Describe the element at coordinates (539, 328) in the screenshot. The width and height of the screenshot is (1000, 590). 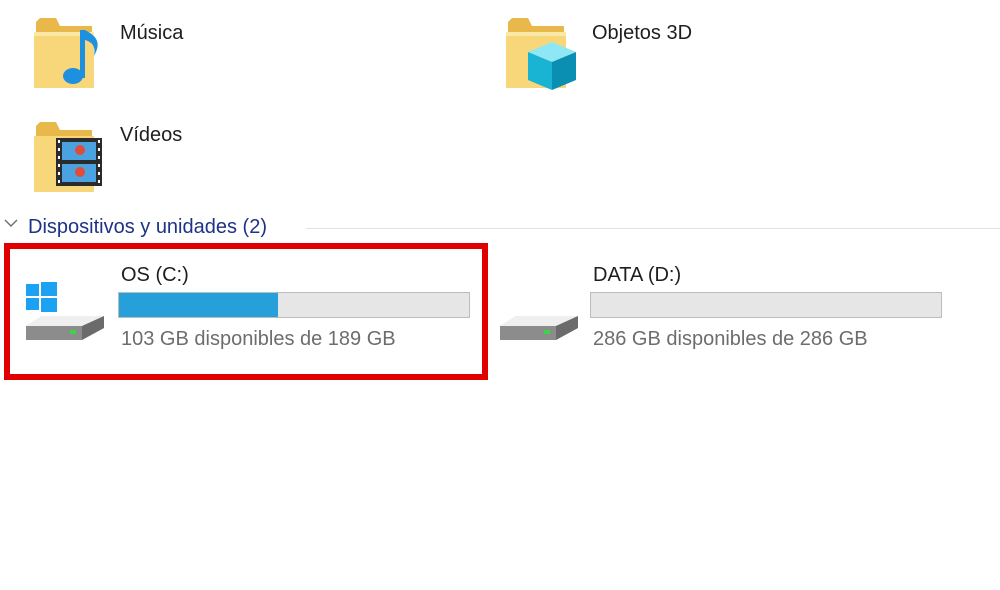
I see `hard-drive-icon` at that location.